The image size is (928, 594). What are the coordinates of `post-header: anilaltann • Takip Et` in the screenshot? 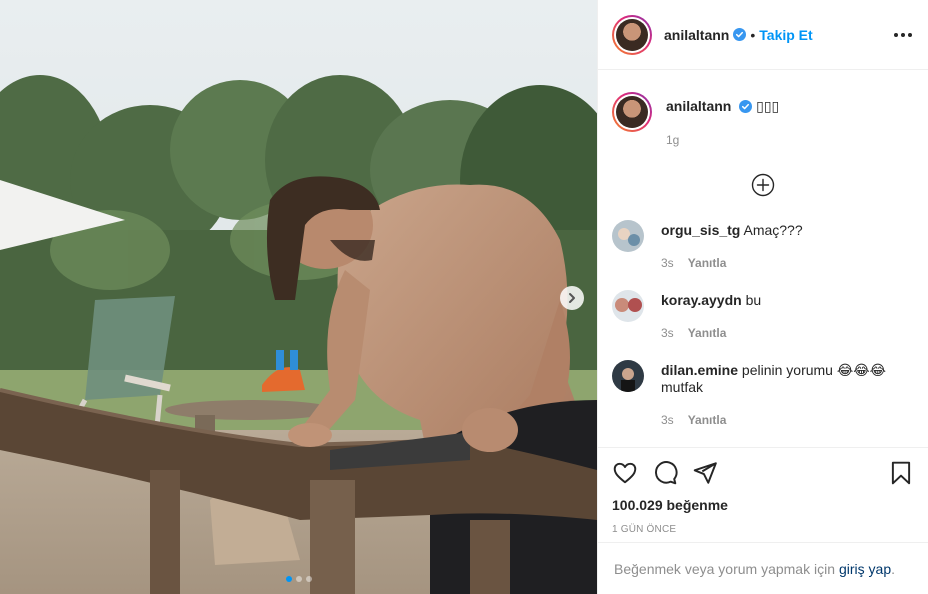 It's located at (763, 35).